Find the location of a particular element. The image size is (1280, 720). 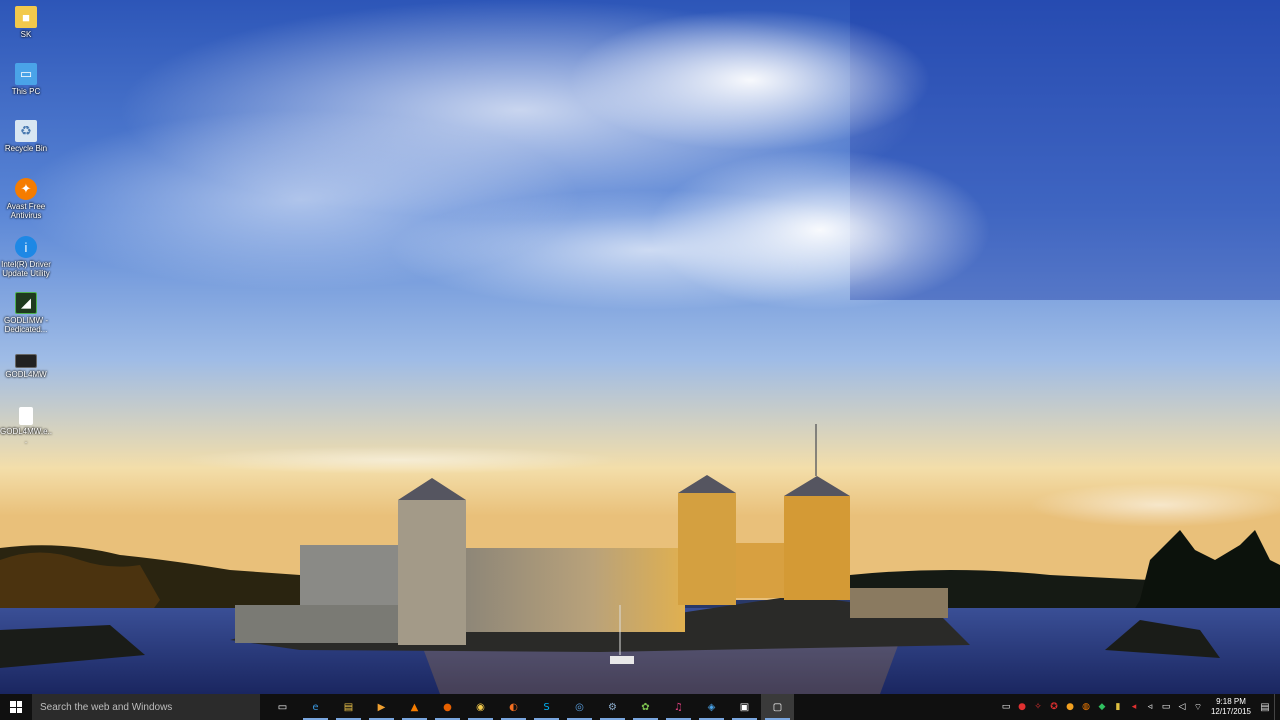

vlc-icon: ▲ is located at coordinates (414, 707).